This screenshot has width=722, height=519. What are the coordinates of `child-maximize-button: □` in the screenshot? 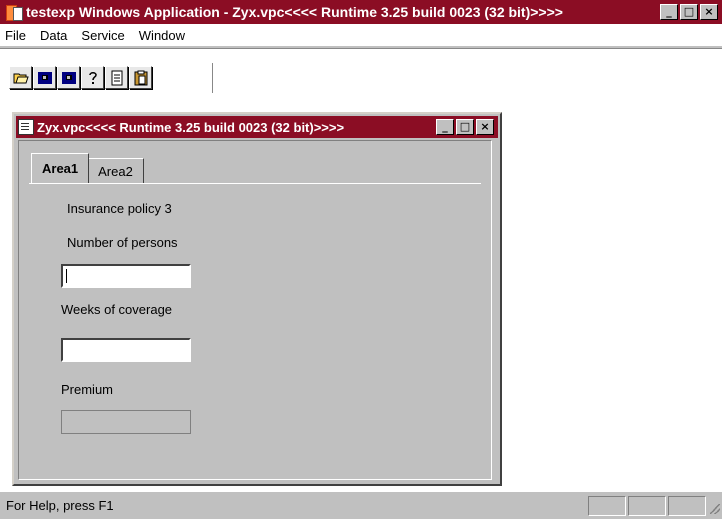 It's located at (465, 127).